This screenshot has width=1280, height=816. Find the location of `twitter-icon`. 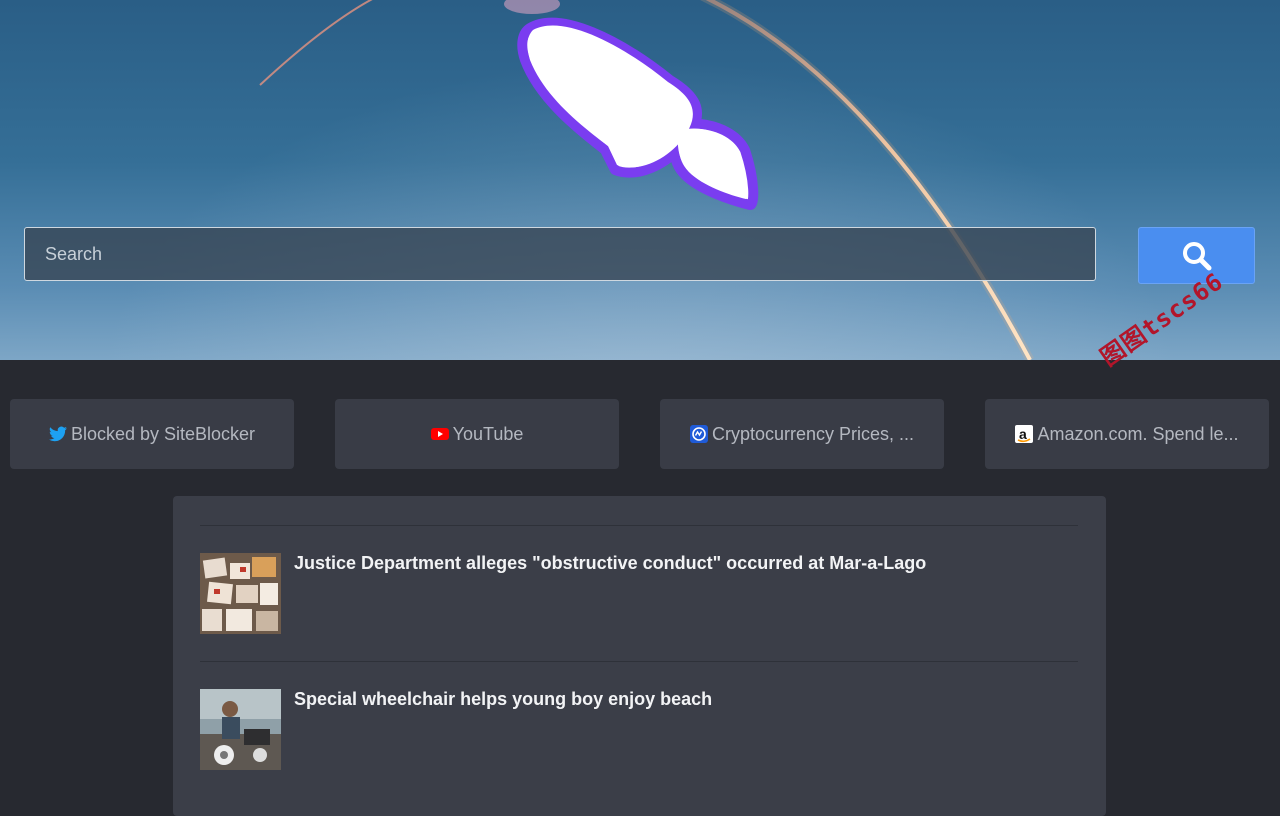

twitter-icon is located at coordinates (57, 434).